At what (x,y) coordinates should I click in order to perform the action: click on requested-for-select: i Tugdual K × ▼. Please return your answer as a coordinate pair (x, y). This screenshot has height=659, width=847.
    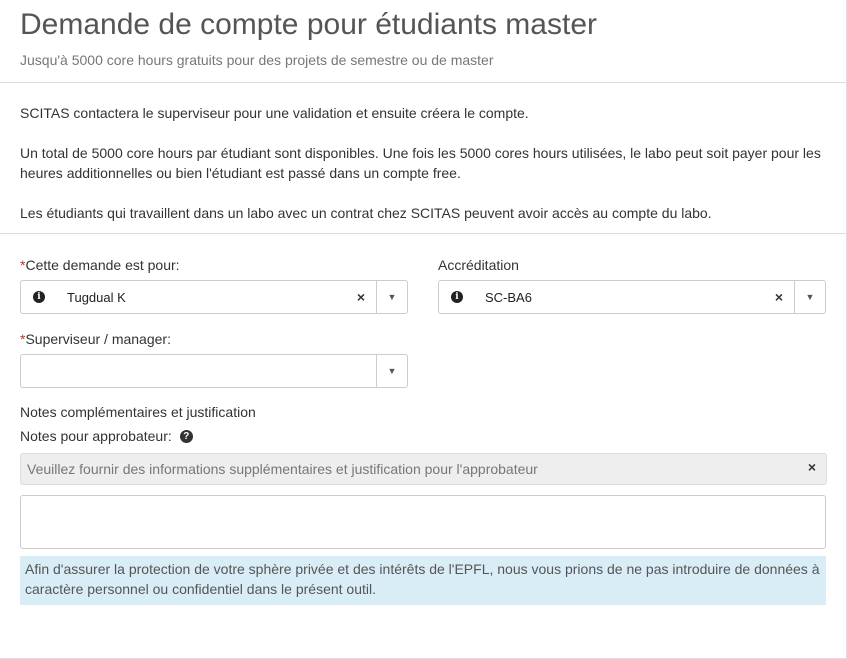
    Looking at the image, I should click on (214, 297).